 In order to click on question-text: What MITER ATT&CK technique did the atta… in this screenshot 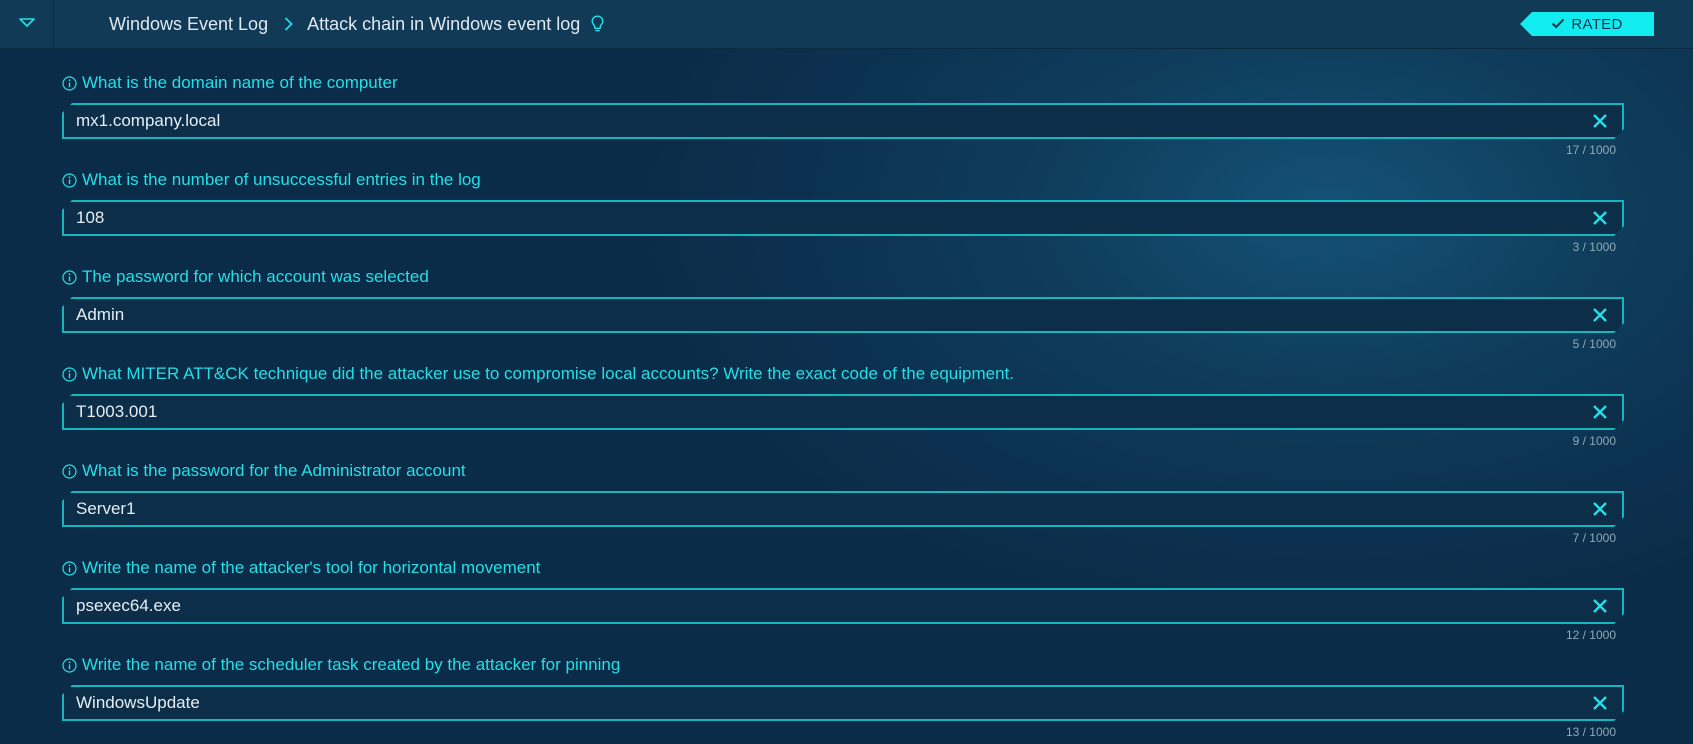, I will do `click(548, 373)`.